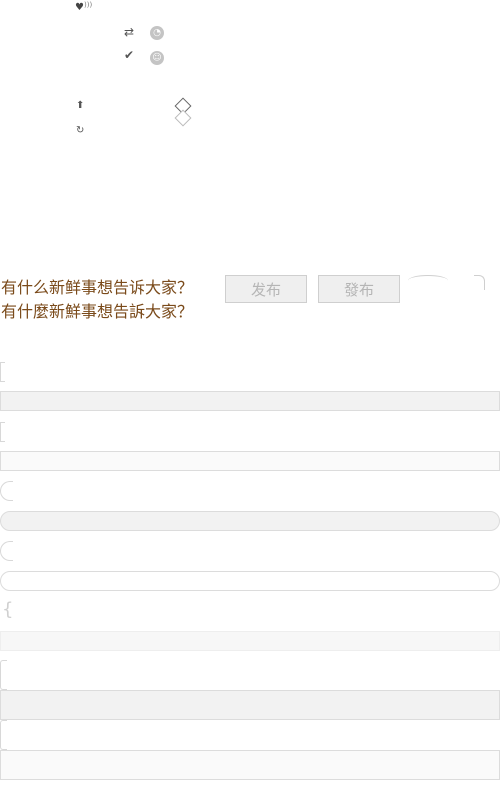 This screenshot has height=800, width=500. Describe the element at coordinates (88, 5) in the screenshot. I see `signal-waves-icon: )))` at that location.